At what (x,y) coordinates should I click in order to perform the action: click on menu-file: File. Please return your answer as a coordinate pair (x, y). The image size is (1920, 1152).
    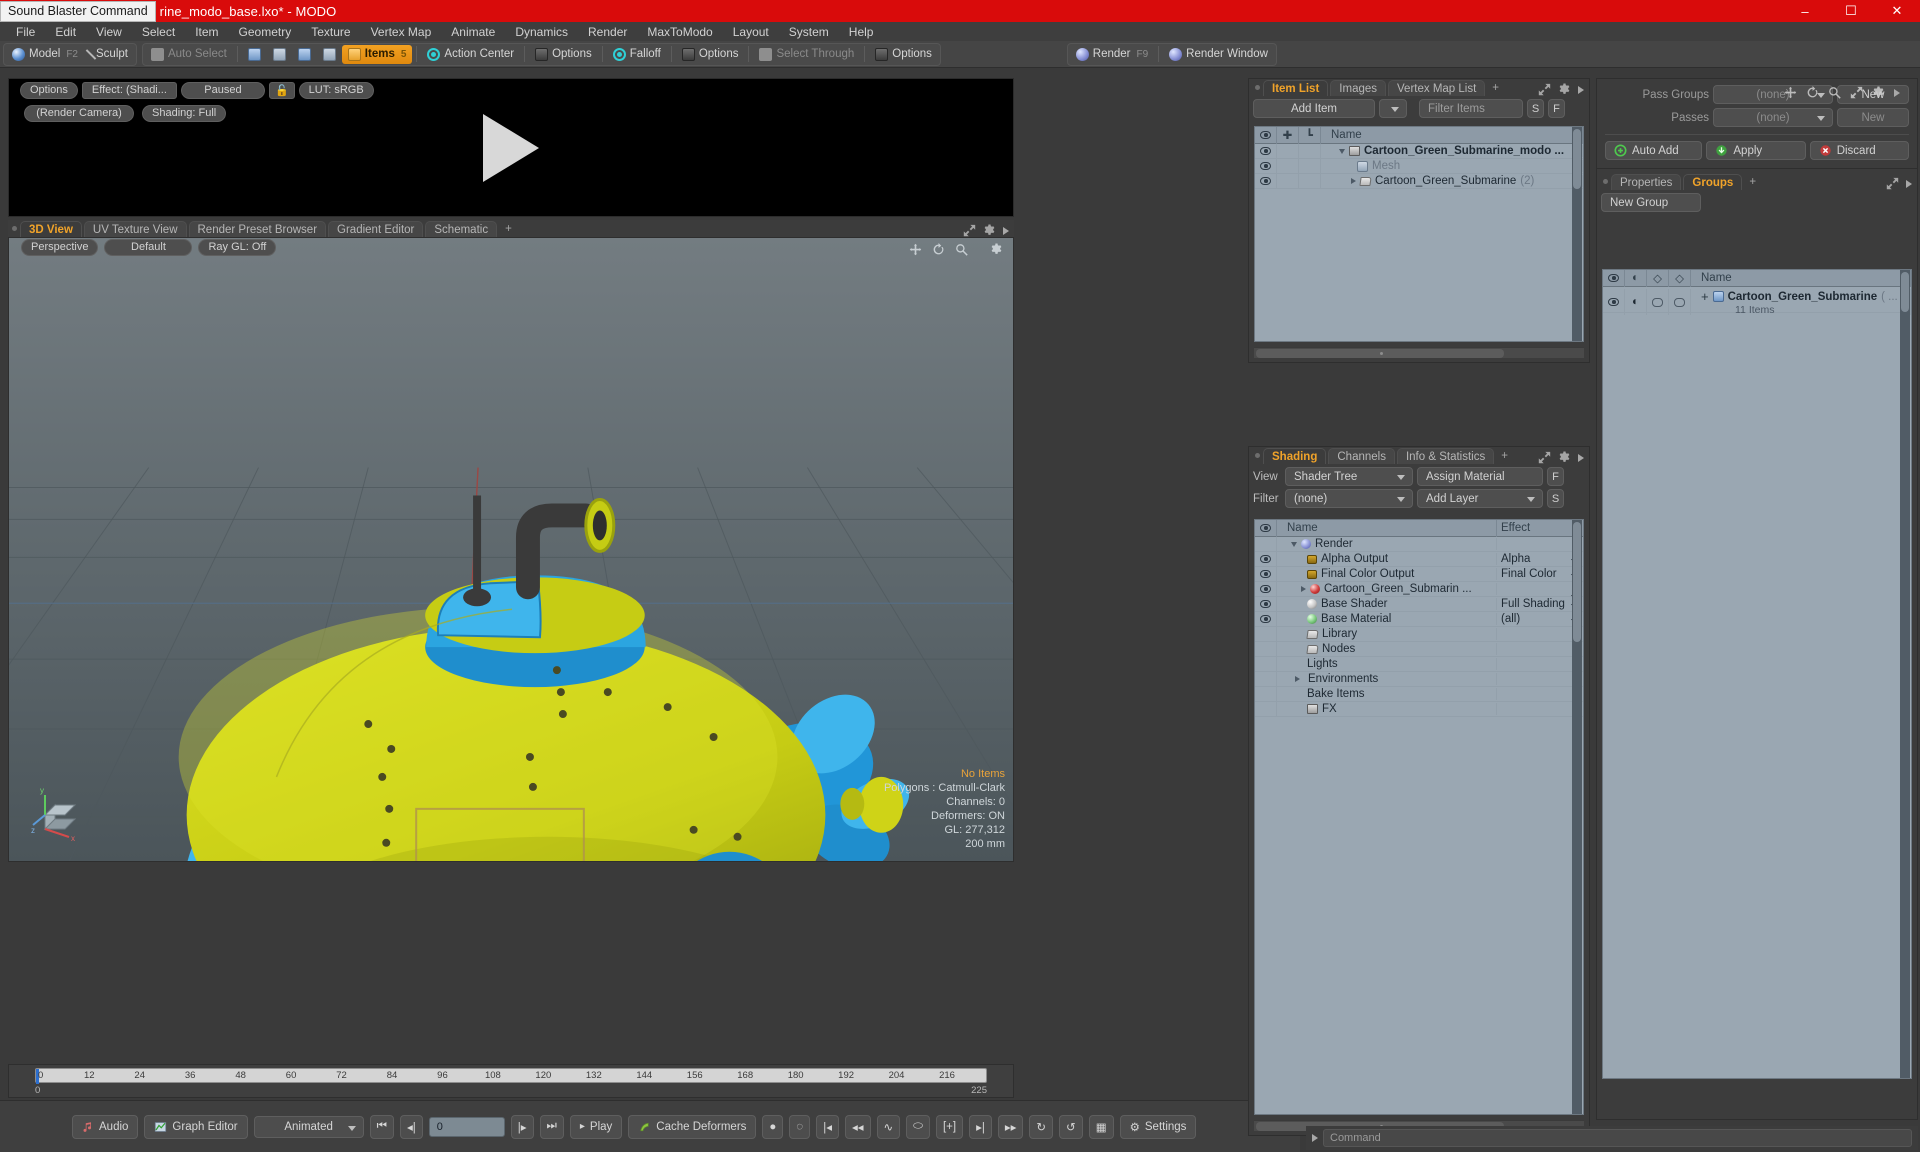
    Looking at the image, I should click on (25, 32).